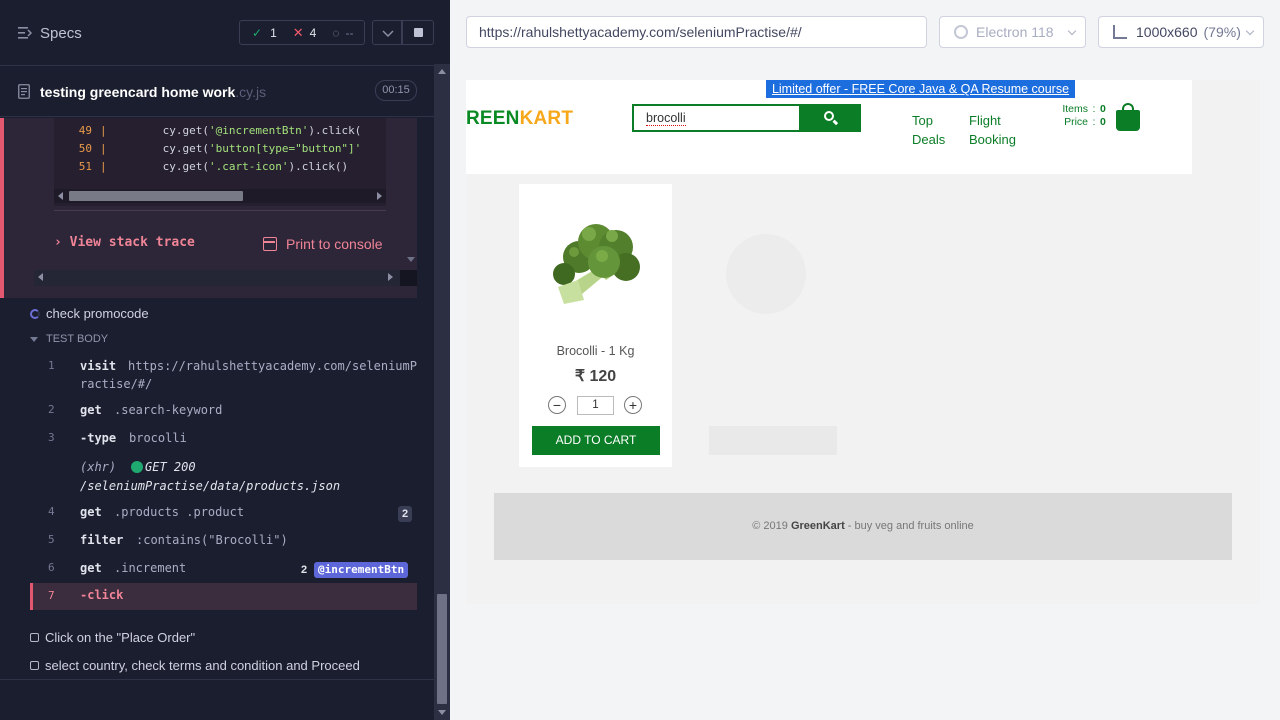 This screenshot has height=720, width=1280. I want to click on view-stack-trace-button: › View stack trace, so click(124, 242).